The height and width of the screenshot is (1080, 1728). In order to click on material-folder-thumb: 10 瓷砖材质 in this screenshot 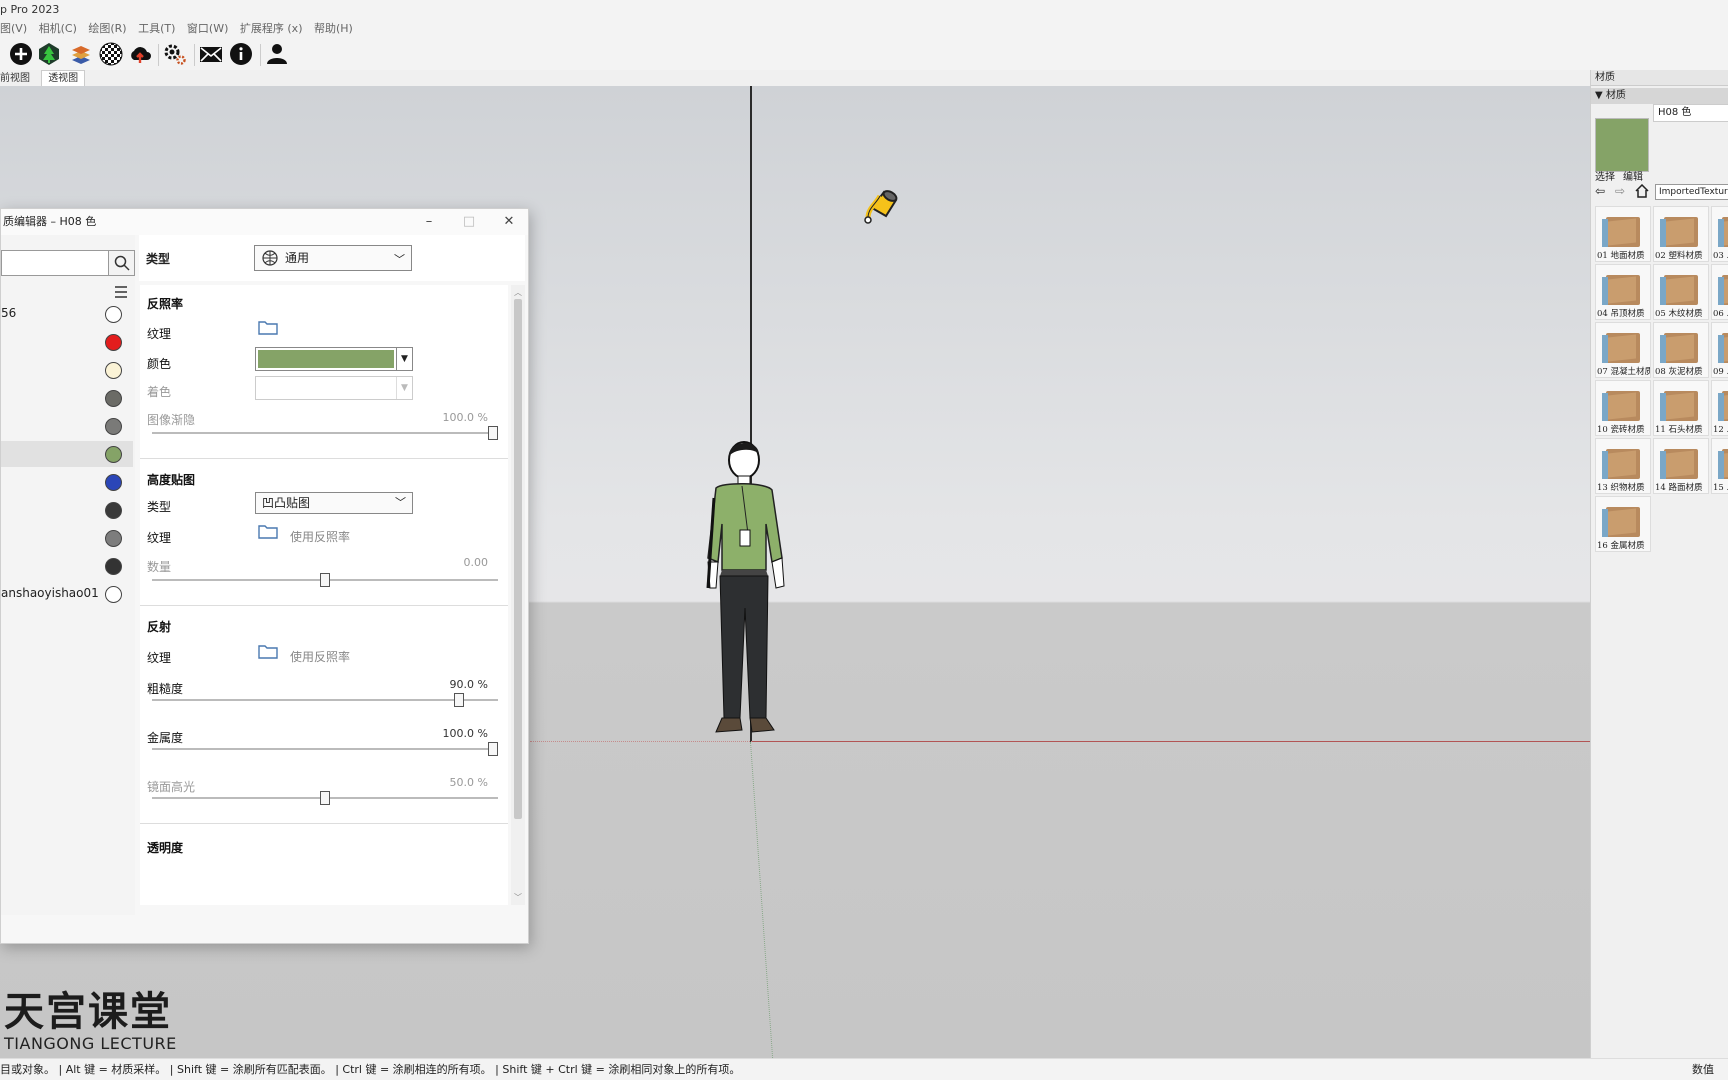, I will do `click(1623, 408)`.